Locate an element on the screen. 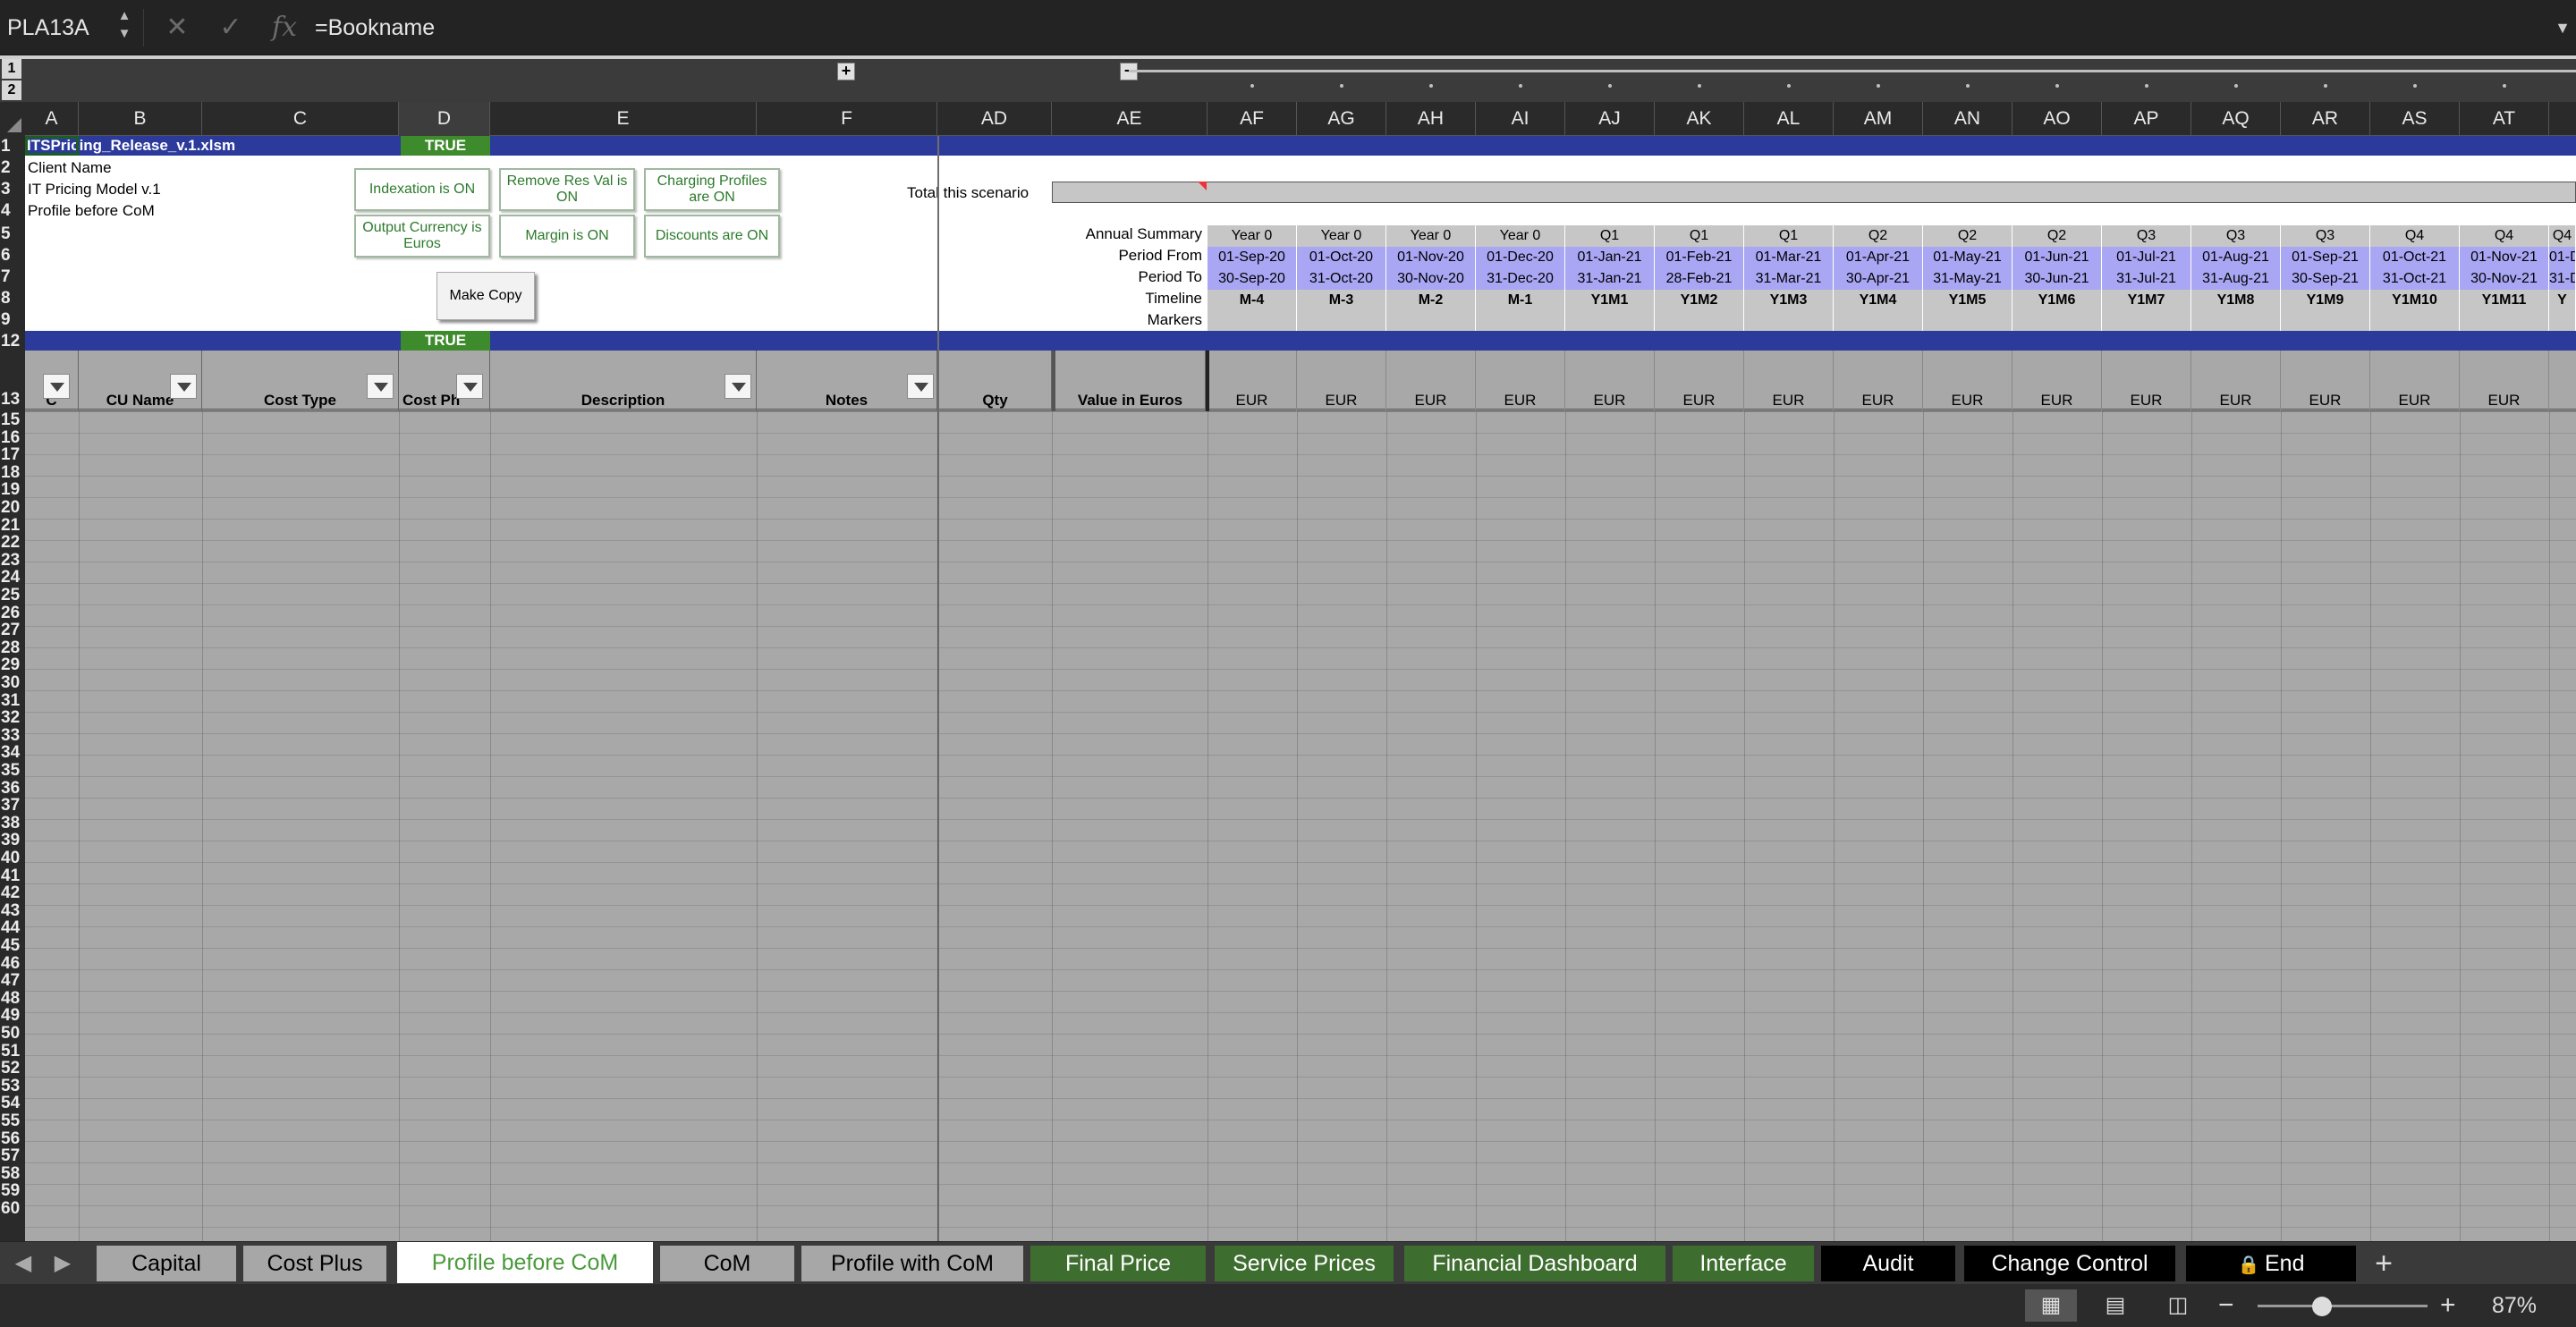 The width and height of the screenshot is (2576, 1327). row-header: 54 is located at coordinates (12, 1103).